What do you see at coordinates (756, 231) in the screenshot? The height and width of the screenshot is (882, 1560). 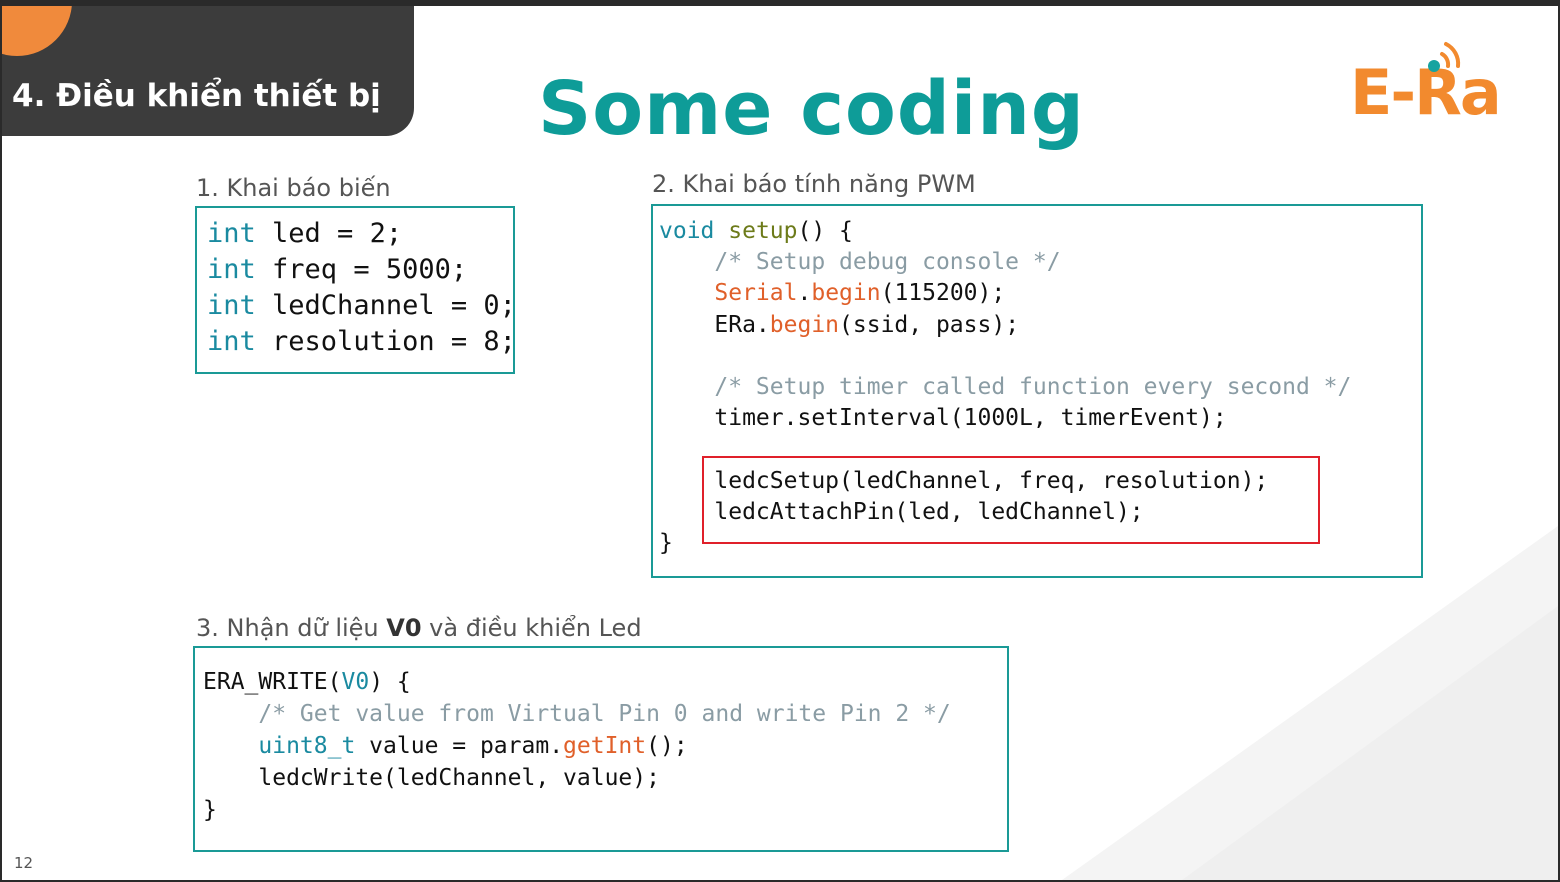 I see `code-line: void setup() {` at bounding box center [756, 231].